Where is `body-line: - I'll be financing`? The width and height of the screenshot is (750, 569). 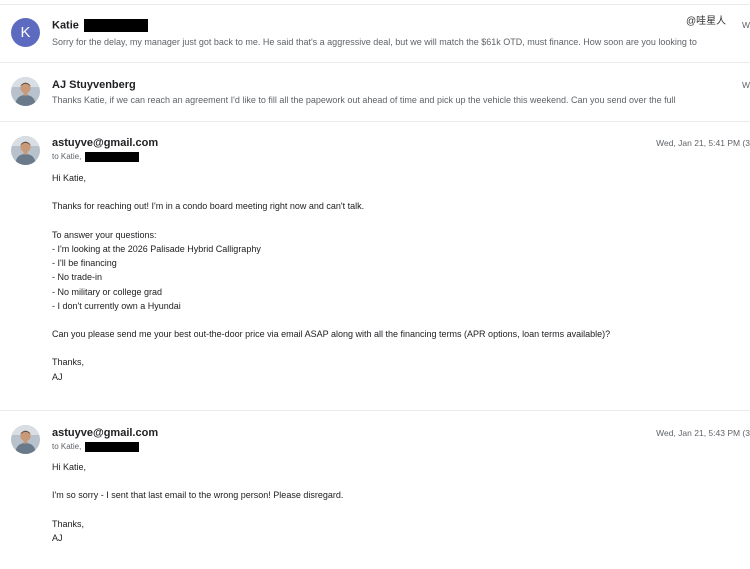
body-line: - I'll be financing is located at coordinates (84, 263).